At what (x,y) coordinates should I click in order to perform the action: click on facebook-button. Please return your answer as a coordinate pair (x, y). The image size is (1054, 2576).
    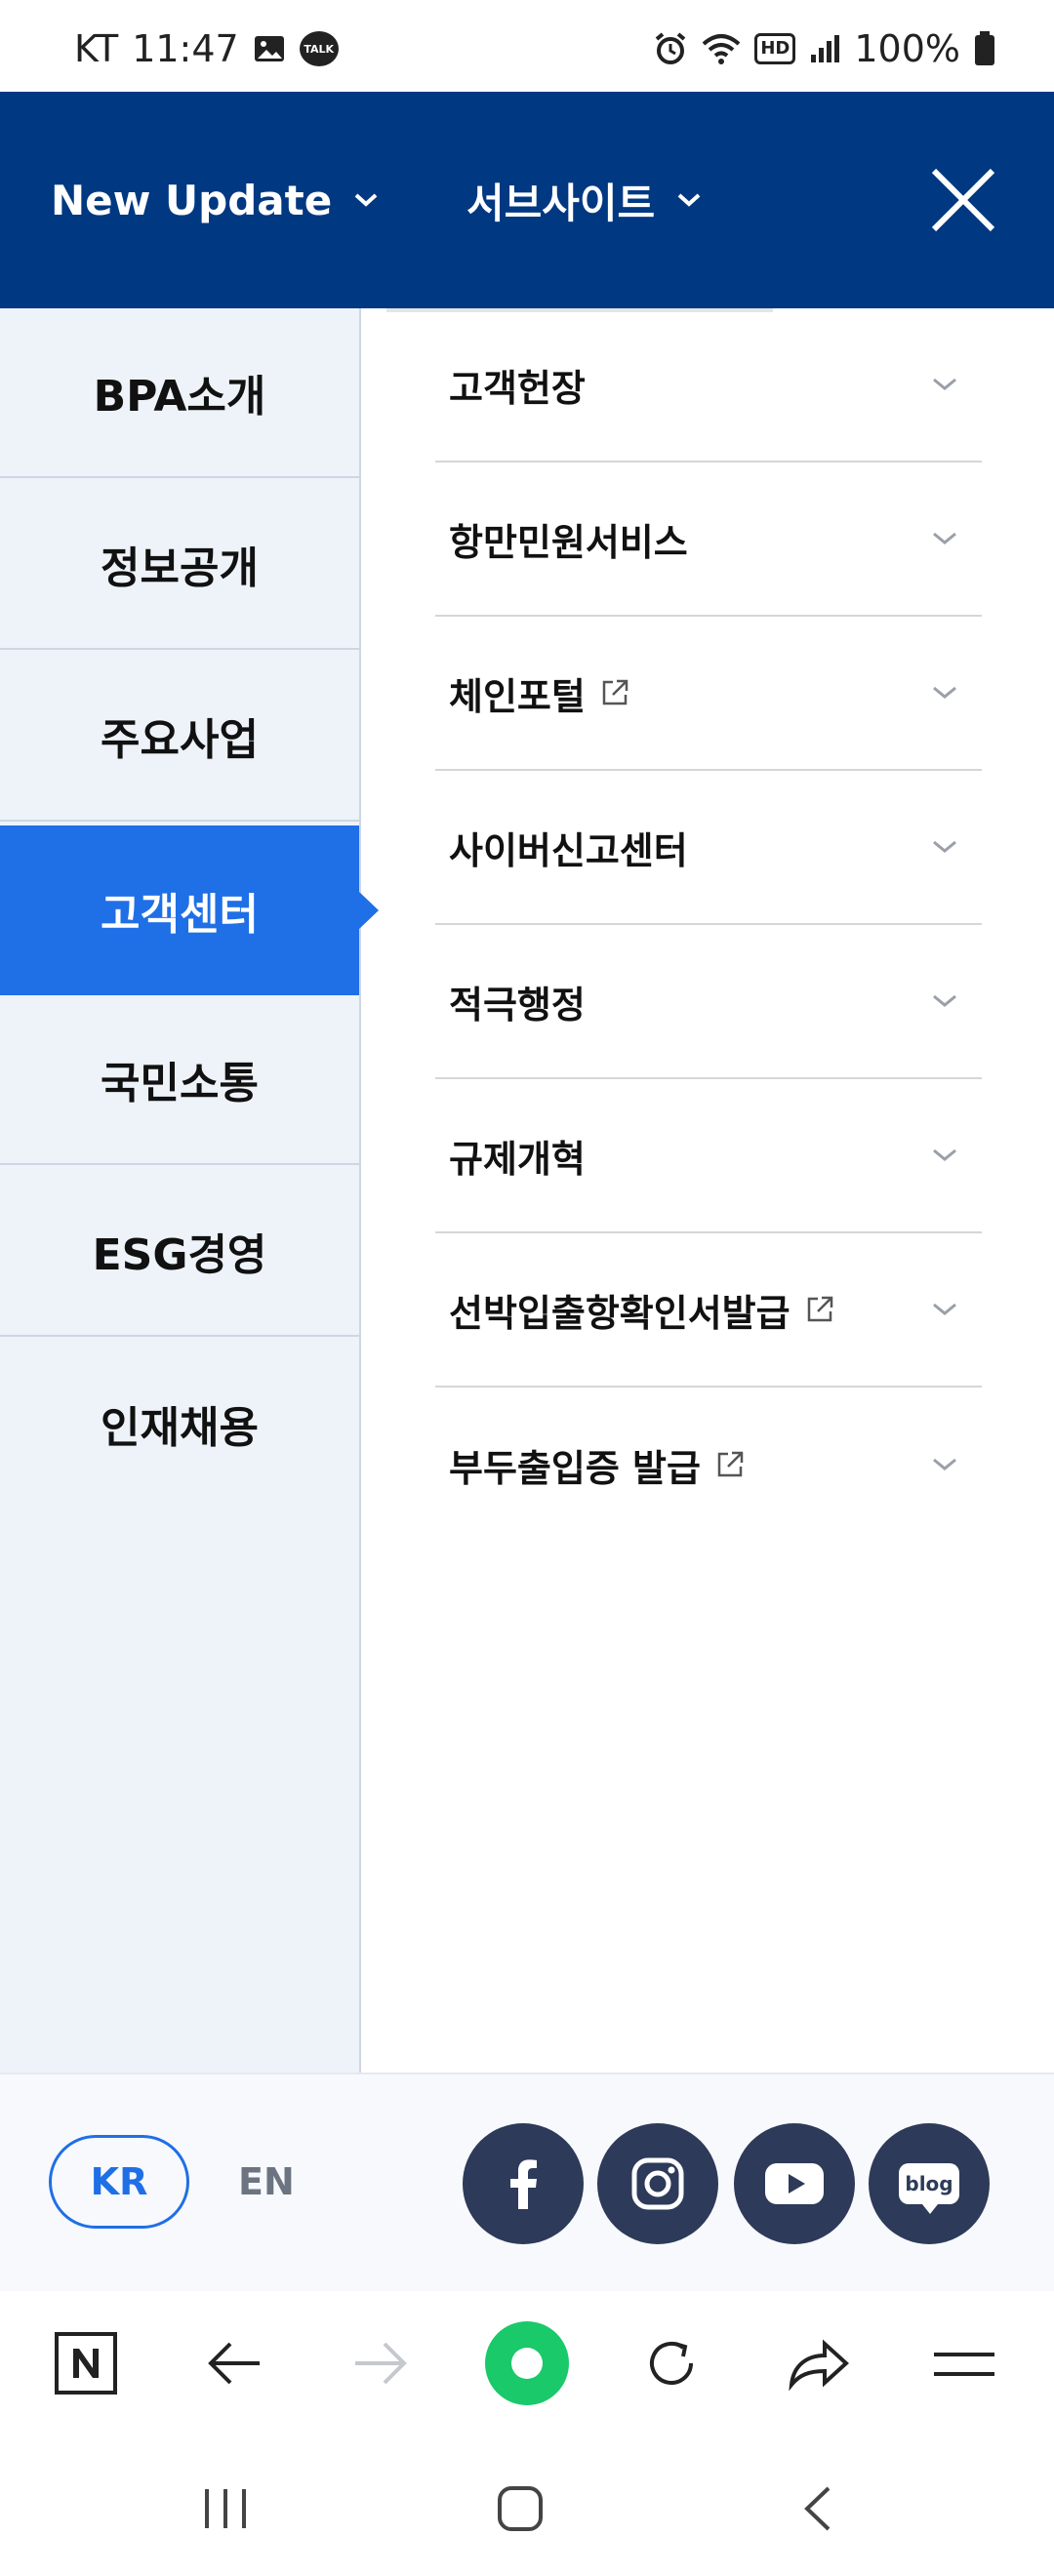
    Looking at the image, I should click on (523, 2183).